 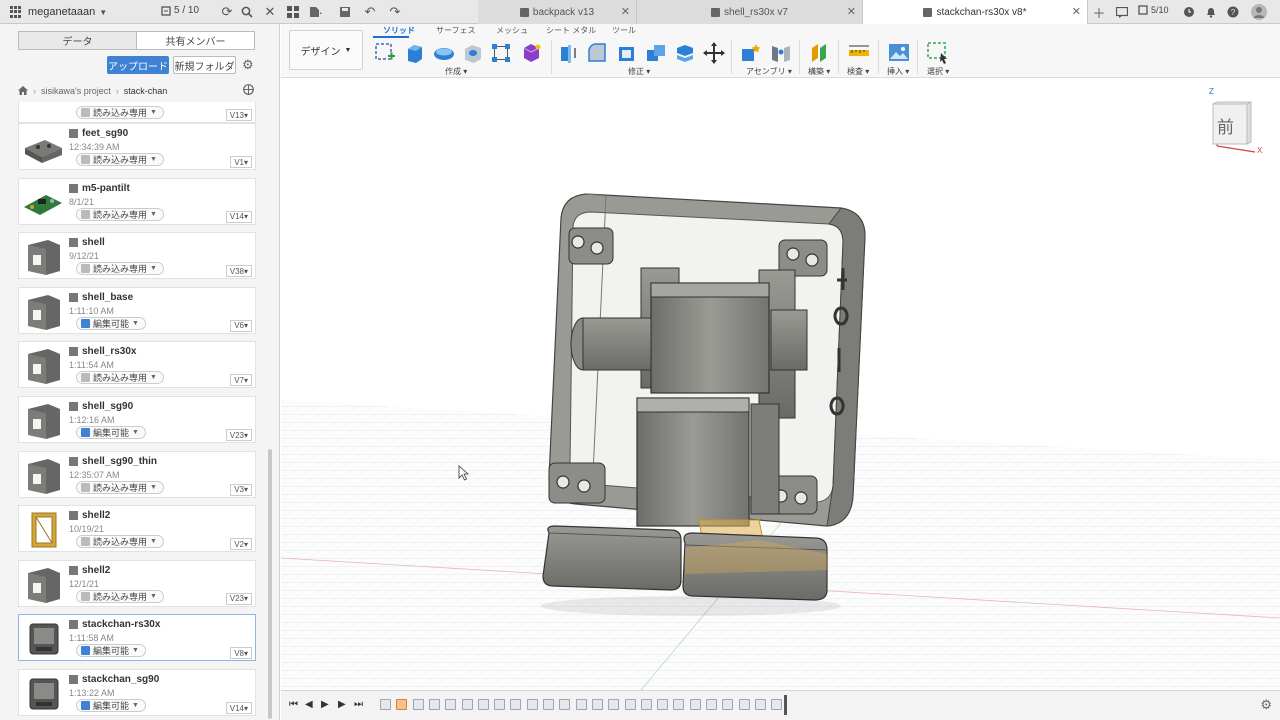 What do you see at coordinates (137, 419) in the screenshot?
I see `list-item: shell_sg90 1:12:16 AM 編集可能 ▼ V23 ▾` at bounding box center [137, 419].